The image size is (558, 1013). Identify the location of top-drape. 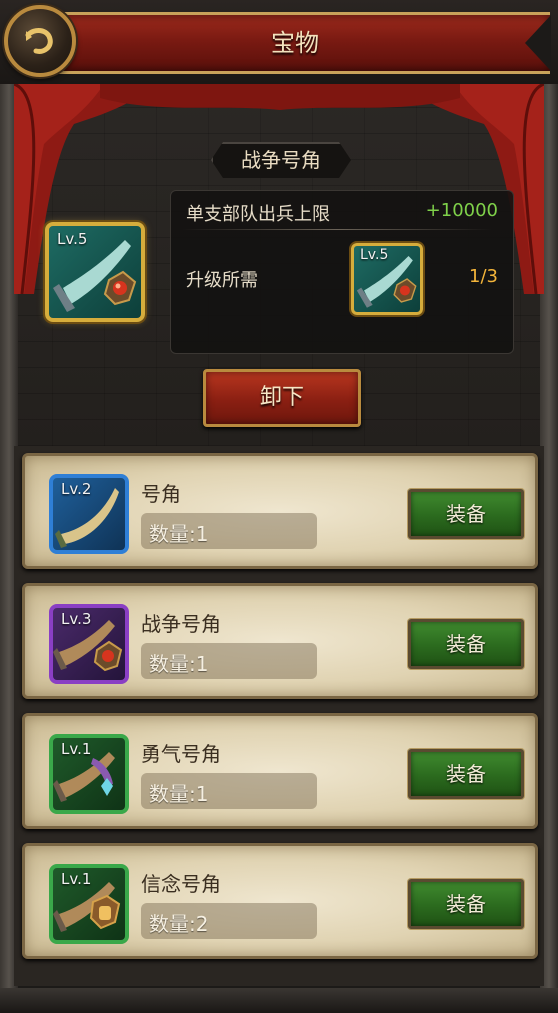
(280, 97).